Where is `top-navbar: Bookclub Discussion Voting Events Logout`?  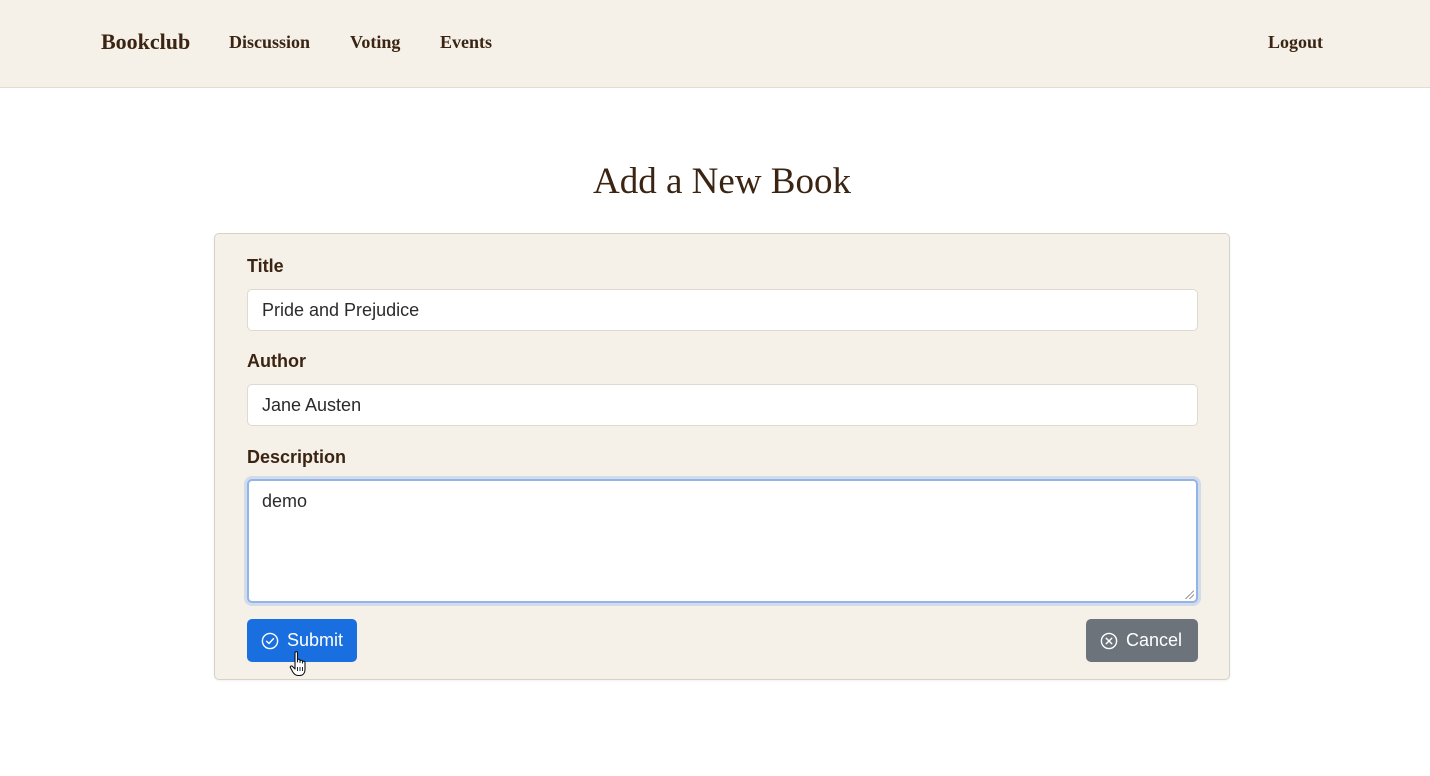
top-navbar: Bookclub Discussion Voting Events Logout is located at coordinates (715, 44).